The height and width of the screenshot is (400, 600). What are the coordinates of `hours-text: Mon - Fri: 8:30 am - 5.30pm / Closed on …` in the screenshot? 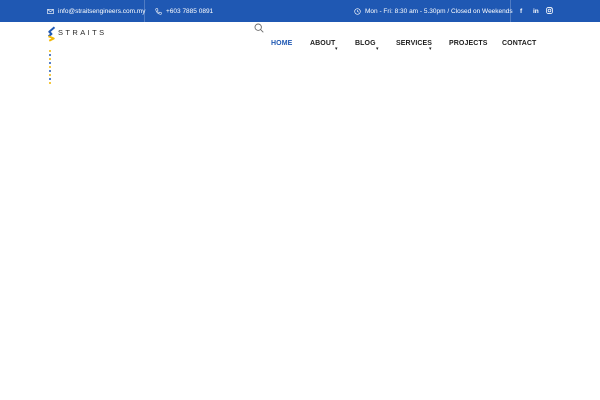 It's located at (439, 11).